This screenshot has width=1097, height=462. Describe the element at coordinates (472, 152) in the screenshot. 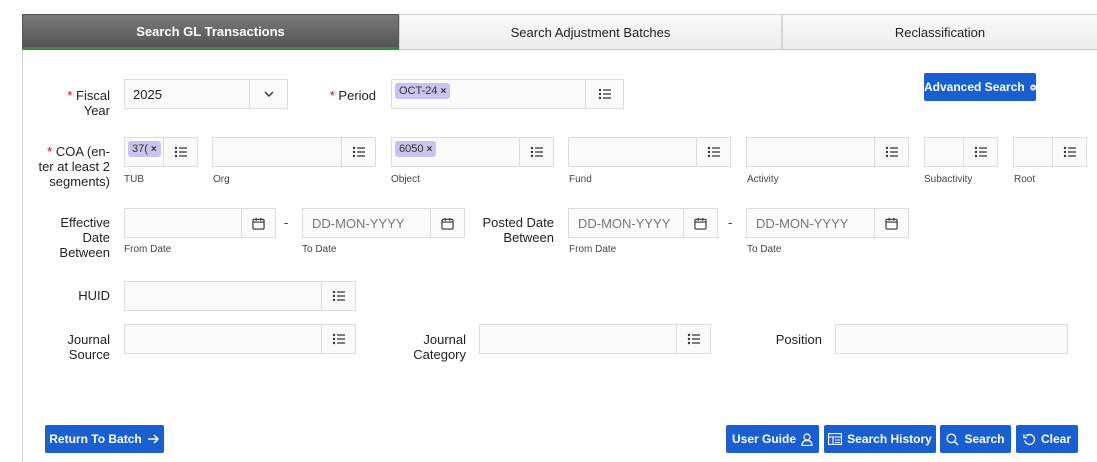

I see `coa-object-field: 6050 ×` at that location.